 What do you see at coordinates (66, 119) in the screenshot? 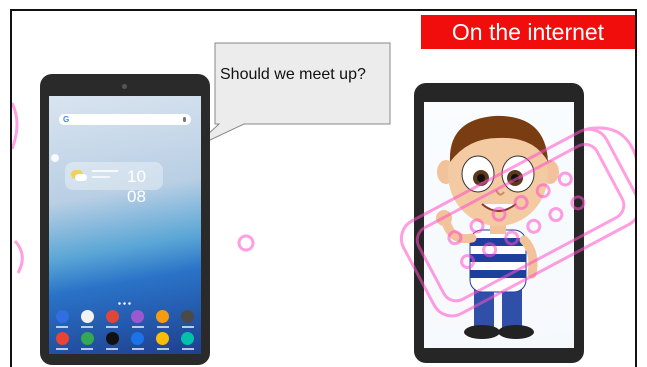
I see `search-logo: G` at bounding box center [66, 119].